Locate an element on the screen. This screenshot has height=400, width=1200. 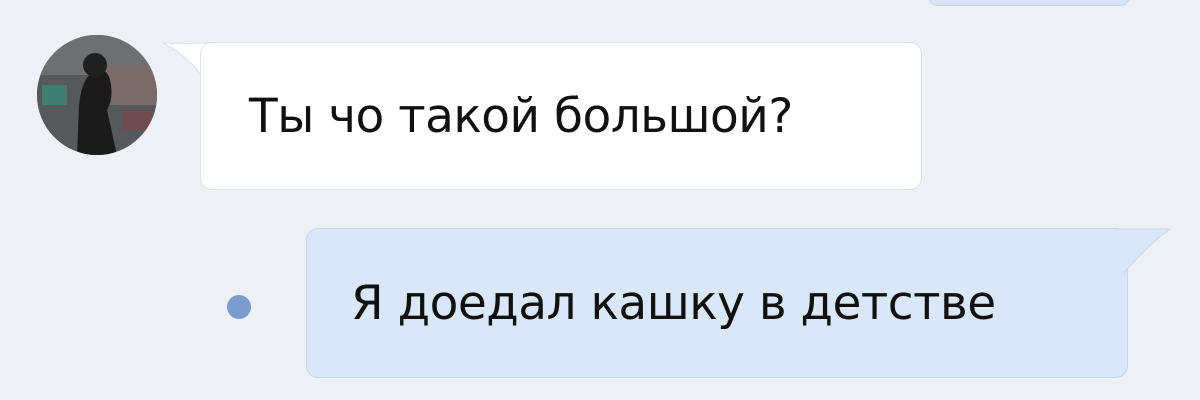
unread-indicator is located at coordinates (239, 307).